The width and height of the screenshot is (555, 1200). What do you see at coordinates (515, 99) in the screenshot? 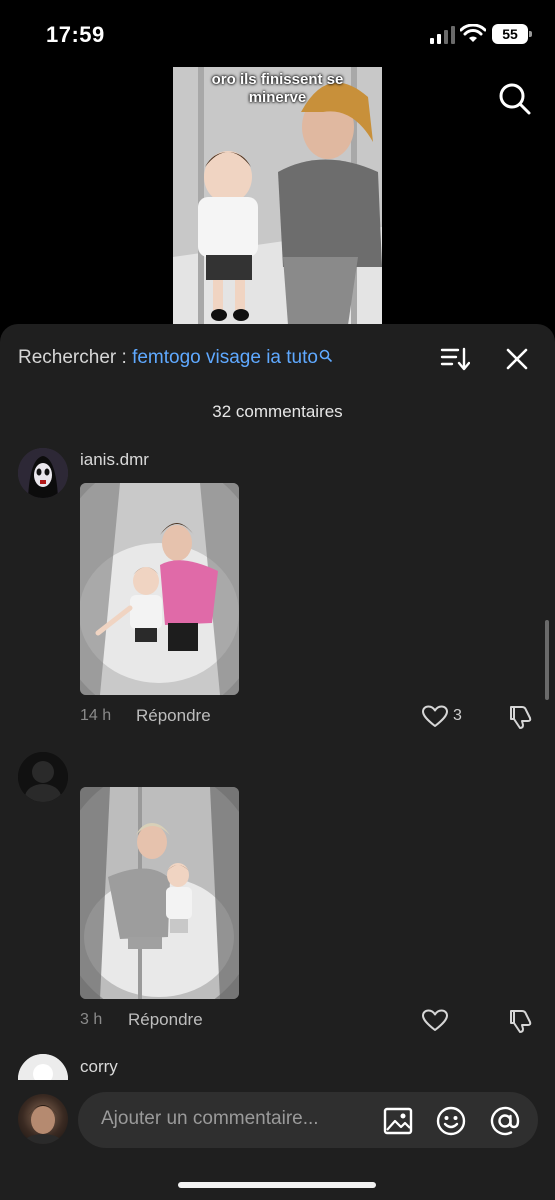
I see `search-icon` at bounding box center [515, 99].